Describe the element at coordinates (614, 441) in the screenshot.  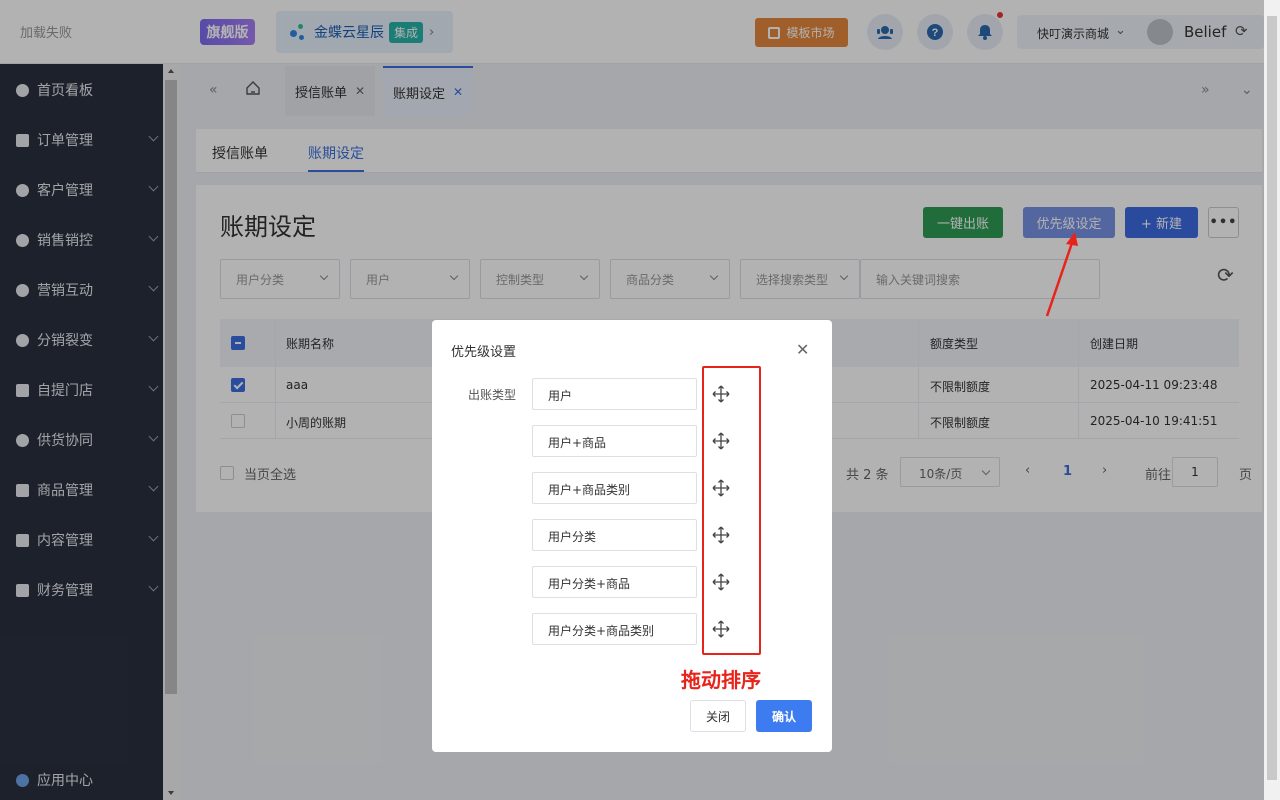
I see `priority-item: 用户+商品` at that location.